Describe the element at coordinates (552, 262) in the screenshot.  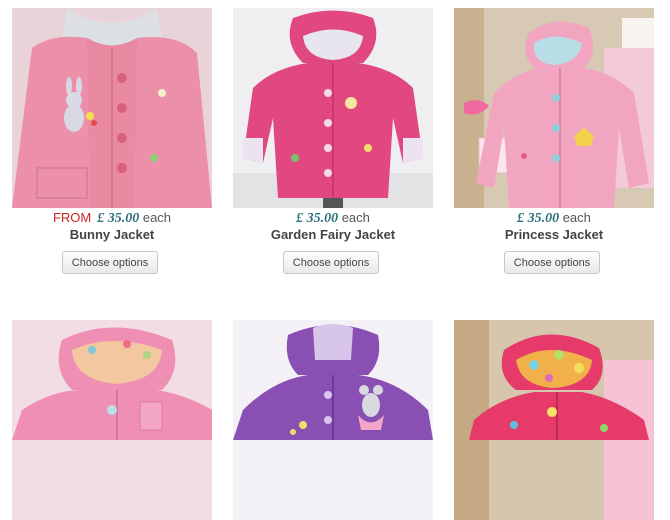
I see `choose-options-button-princess: Choose options` at that location.